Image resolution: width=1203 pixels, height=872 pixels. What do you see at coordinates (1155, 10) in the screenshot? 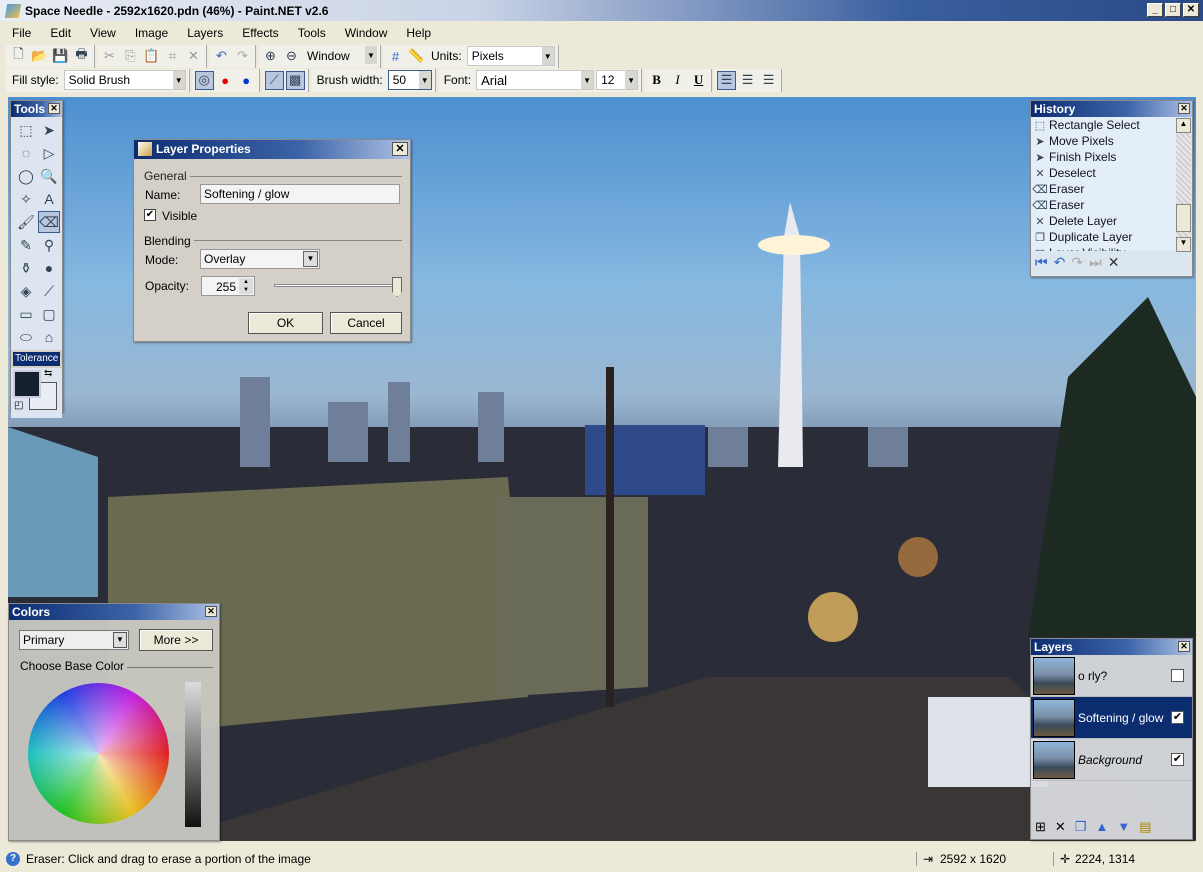
I see `minimize-button: _` at bounding box center [1155, 10].